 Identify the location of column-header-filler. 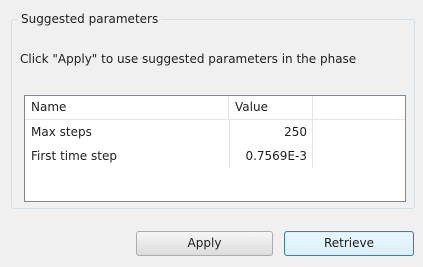
(359, 107).